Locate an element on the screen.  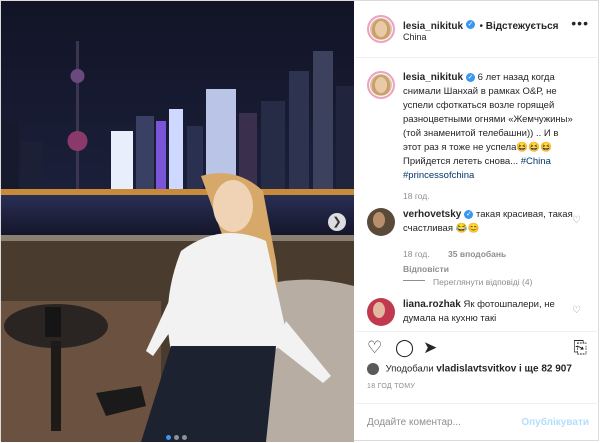
location-link: China is located at coordinates (415, 37).